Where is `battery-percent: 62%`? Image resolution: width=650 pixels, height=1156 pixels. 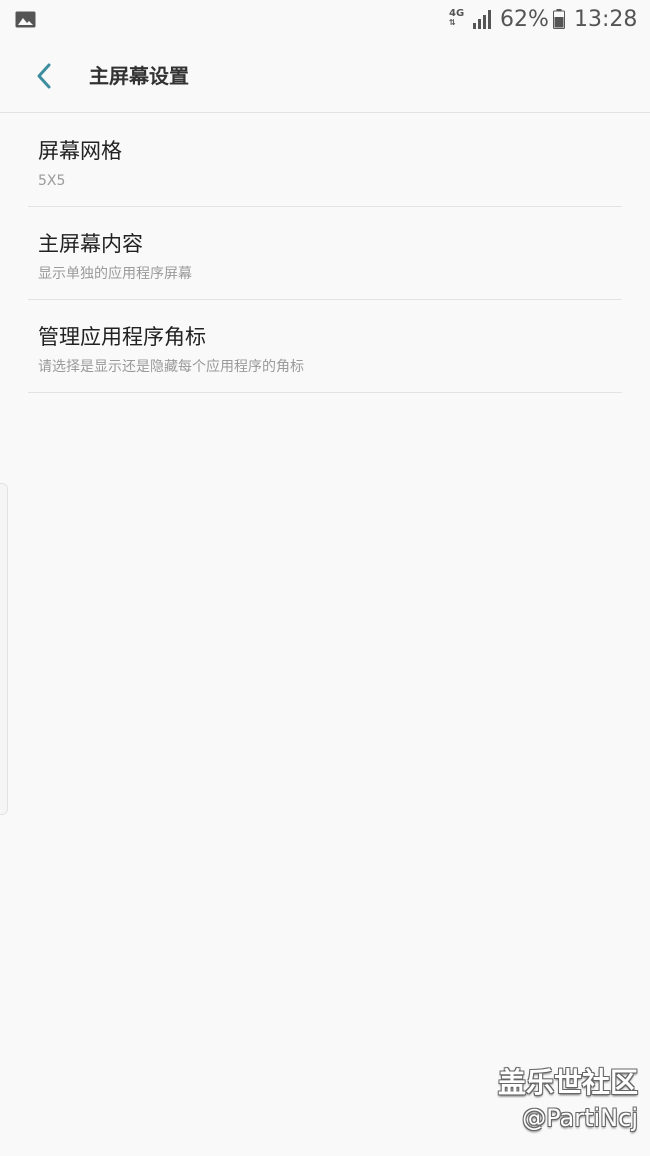
battery-percent: 62% is located at coordinates (524, 19).